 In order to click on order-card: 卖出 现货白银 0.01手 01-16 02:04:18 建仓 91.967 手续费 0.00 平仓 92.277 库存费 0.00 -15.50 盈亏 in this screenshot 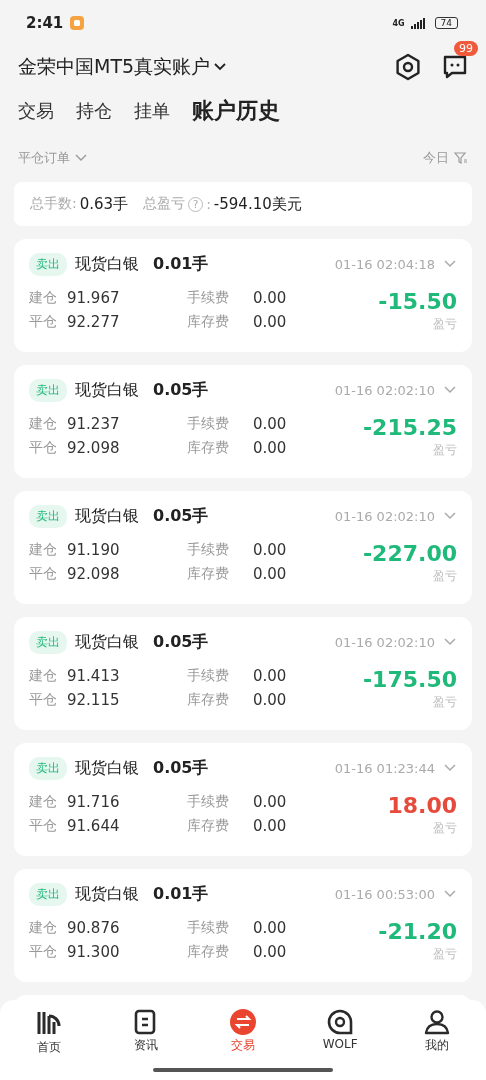, I will do `click(243, 295)`.